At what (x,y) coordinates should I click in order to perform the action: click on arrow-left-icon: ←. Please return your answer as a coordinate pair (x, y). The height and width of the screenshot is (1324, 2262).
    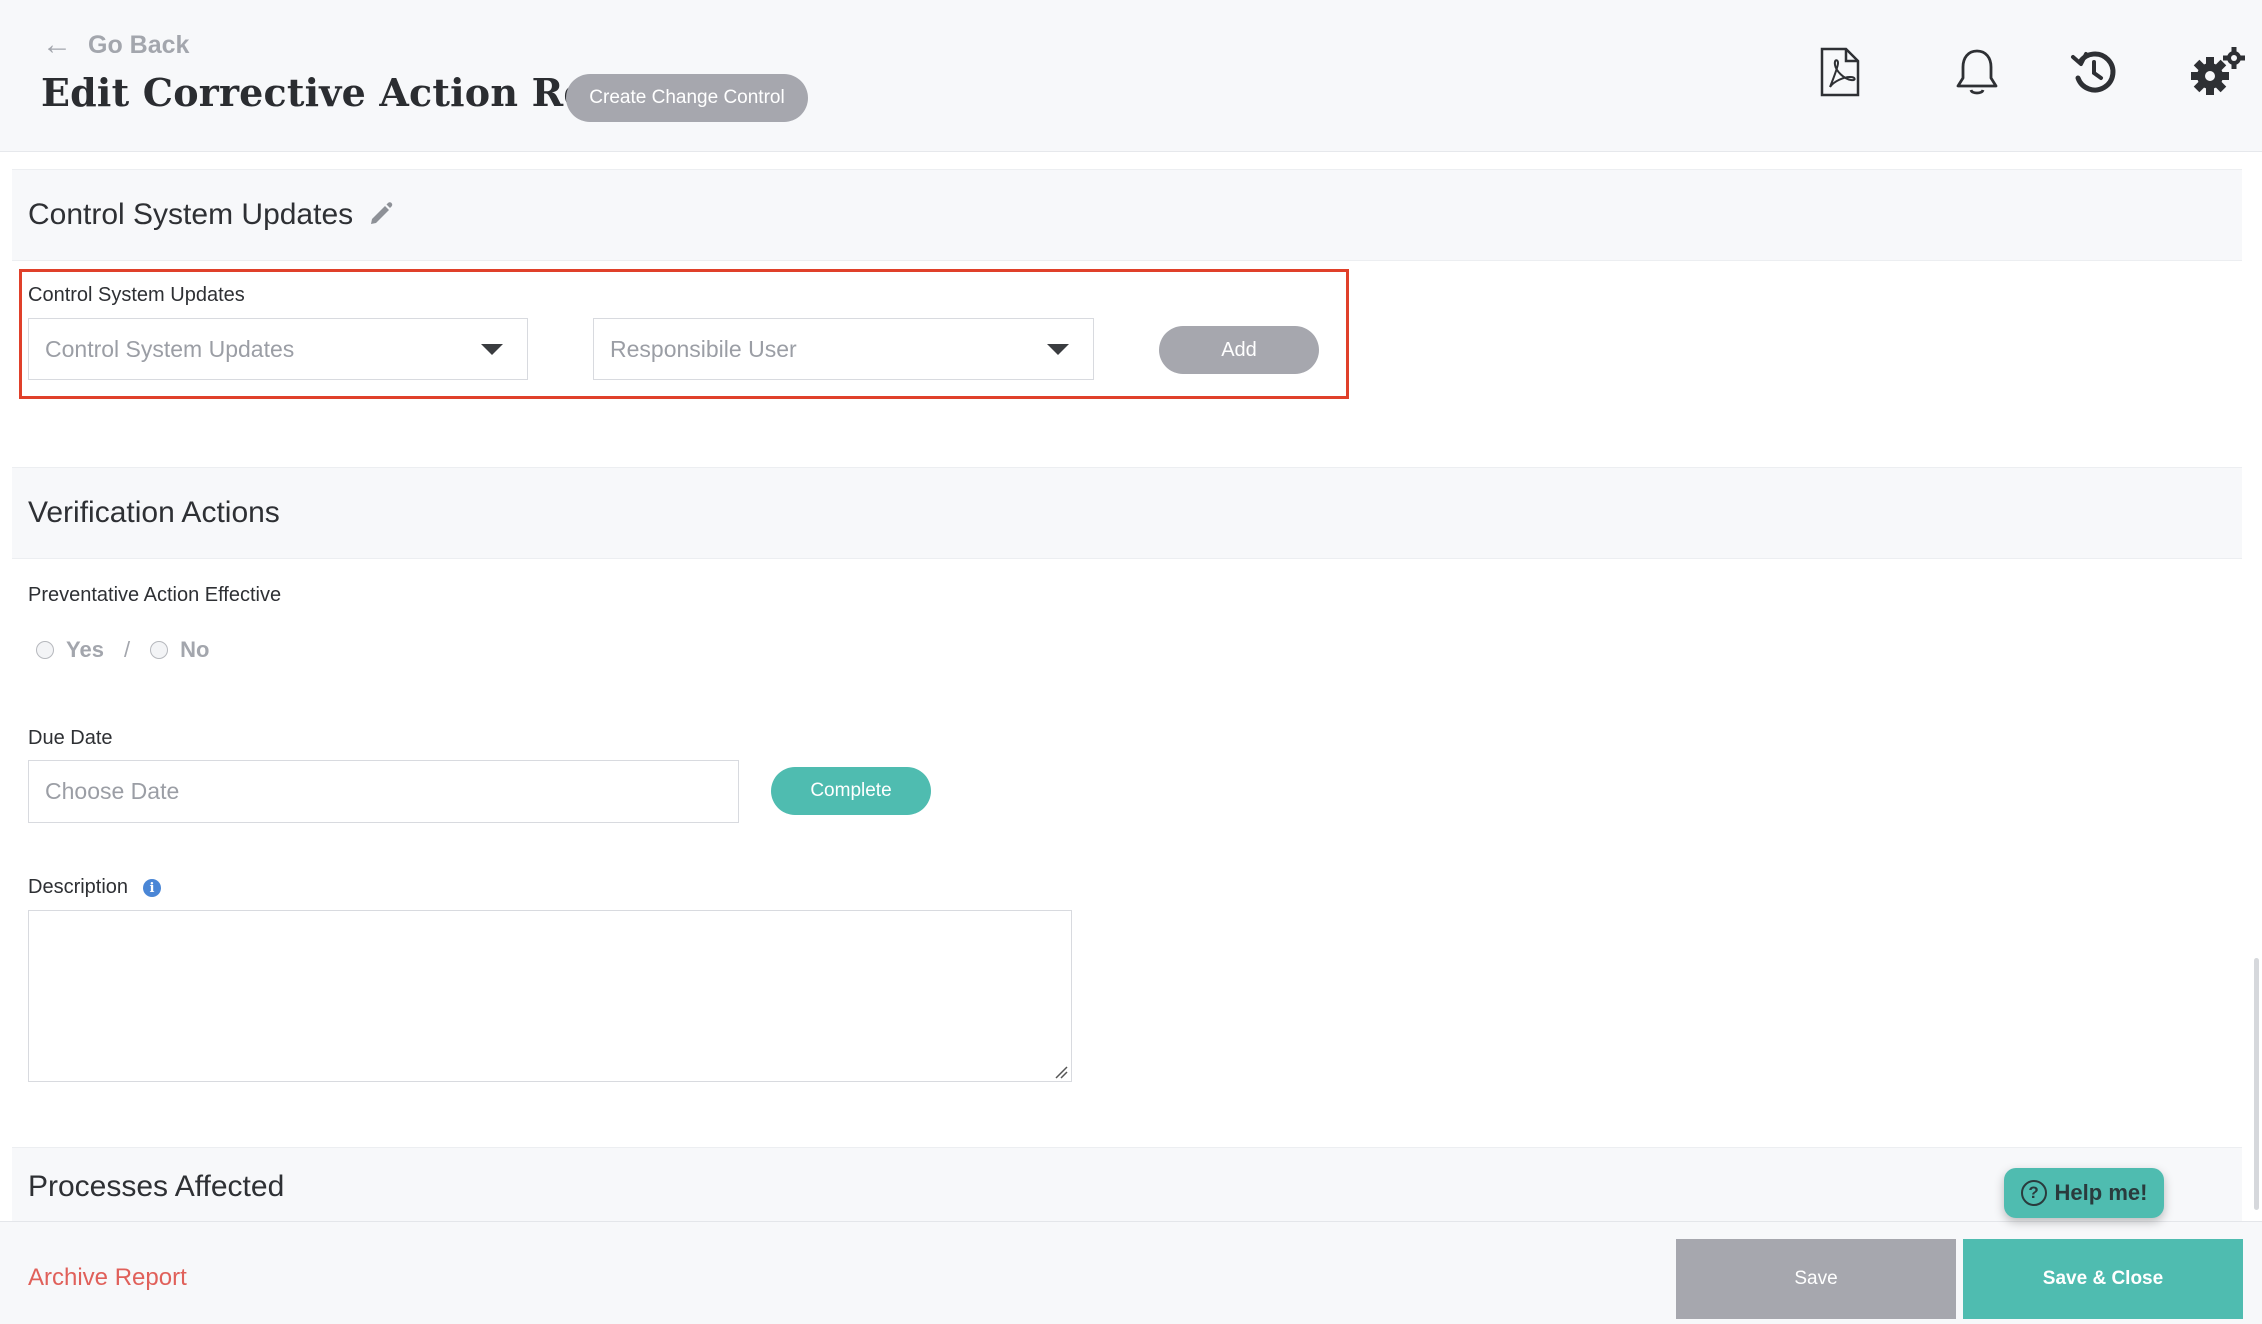
    Looking at the image, I should click on (57, 44).